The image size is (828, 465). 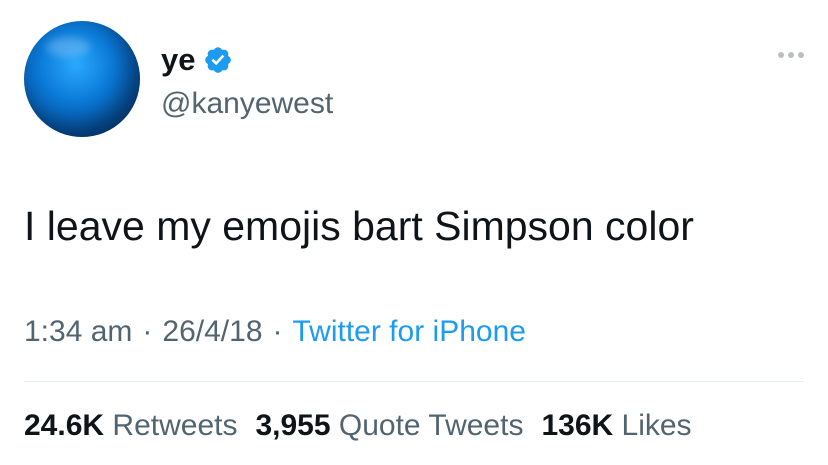 What do you see at coordinates (78, 331) in the screenshot?
I see `tweet-time: 1:34 am` at bounding box center [78, 331].